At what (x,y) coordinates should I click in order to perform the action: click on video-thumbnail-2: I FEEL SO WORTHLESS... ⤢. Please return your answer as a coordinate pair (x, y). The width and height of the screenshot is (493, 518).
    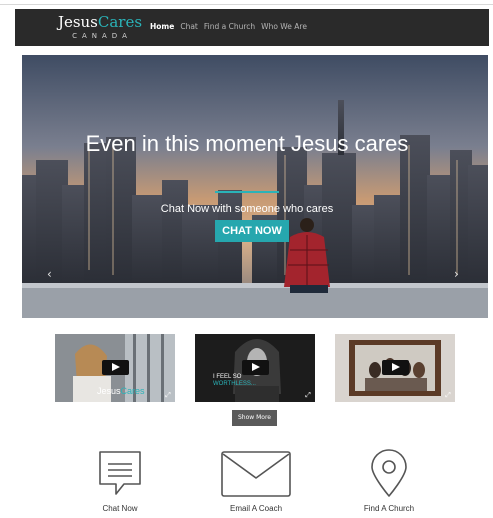
    Looking at the image, I should click on (255, 368).